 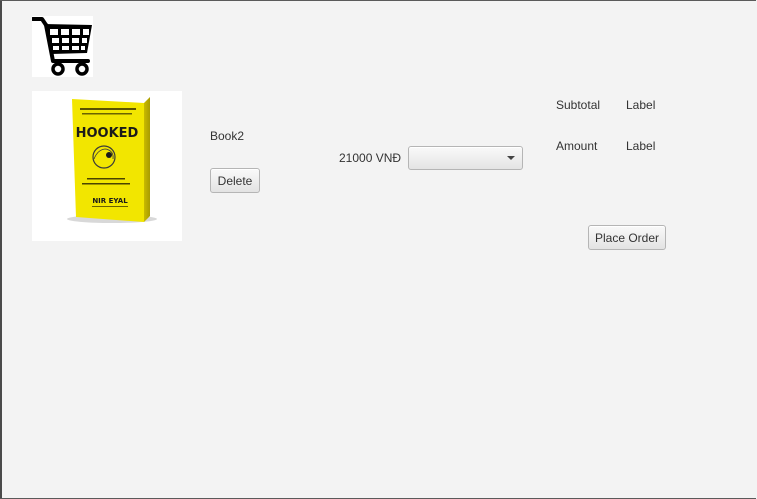 I want to click on subtotal-label: Subtotal, so click(x=578, y=105).